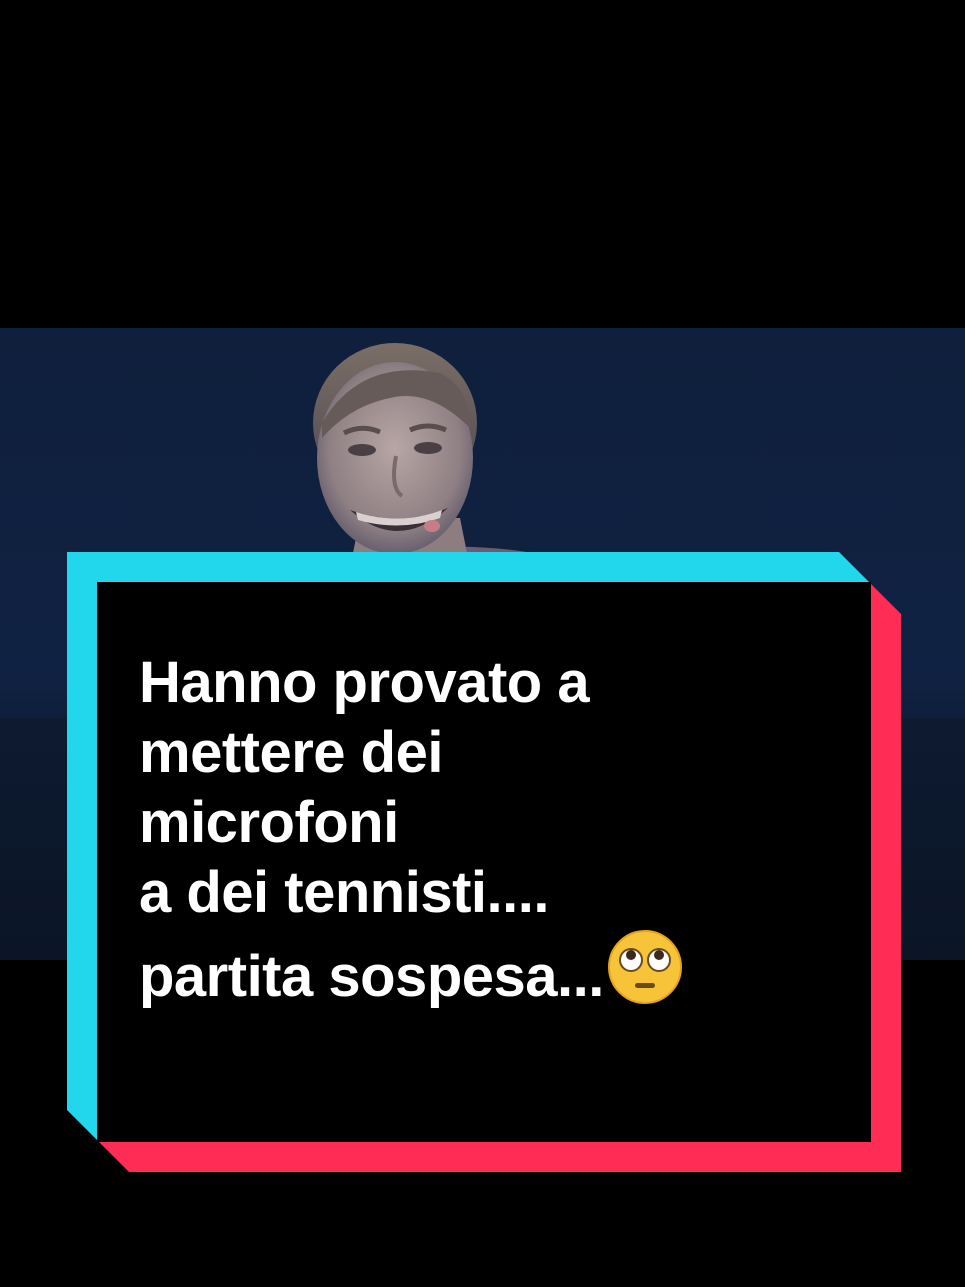  I want to click on caption-line: mettere dei, so click(291, 752).